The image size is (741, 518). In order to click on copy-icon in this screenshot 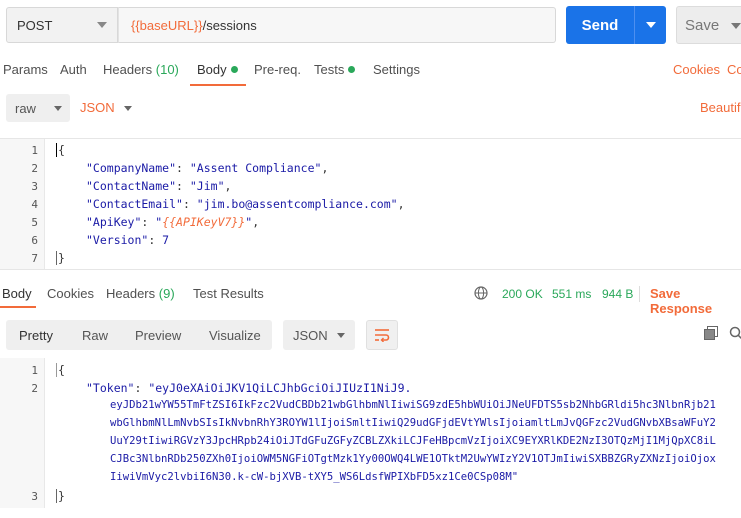, I will do `click(711, 334)`.